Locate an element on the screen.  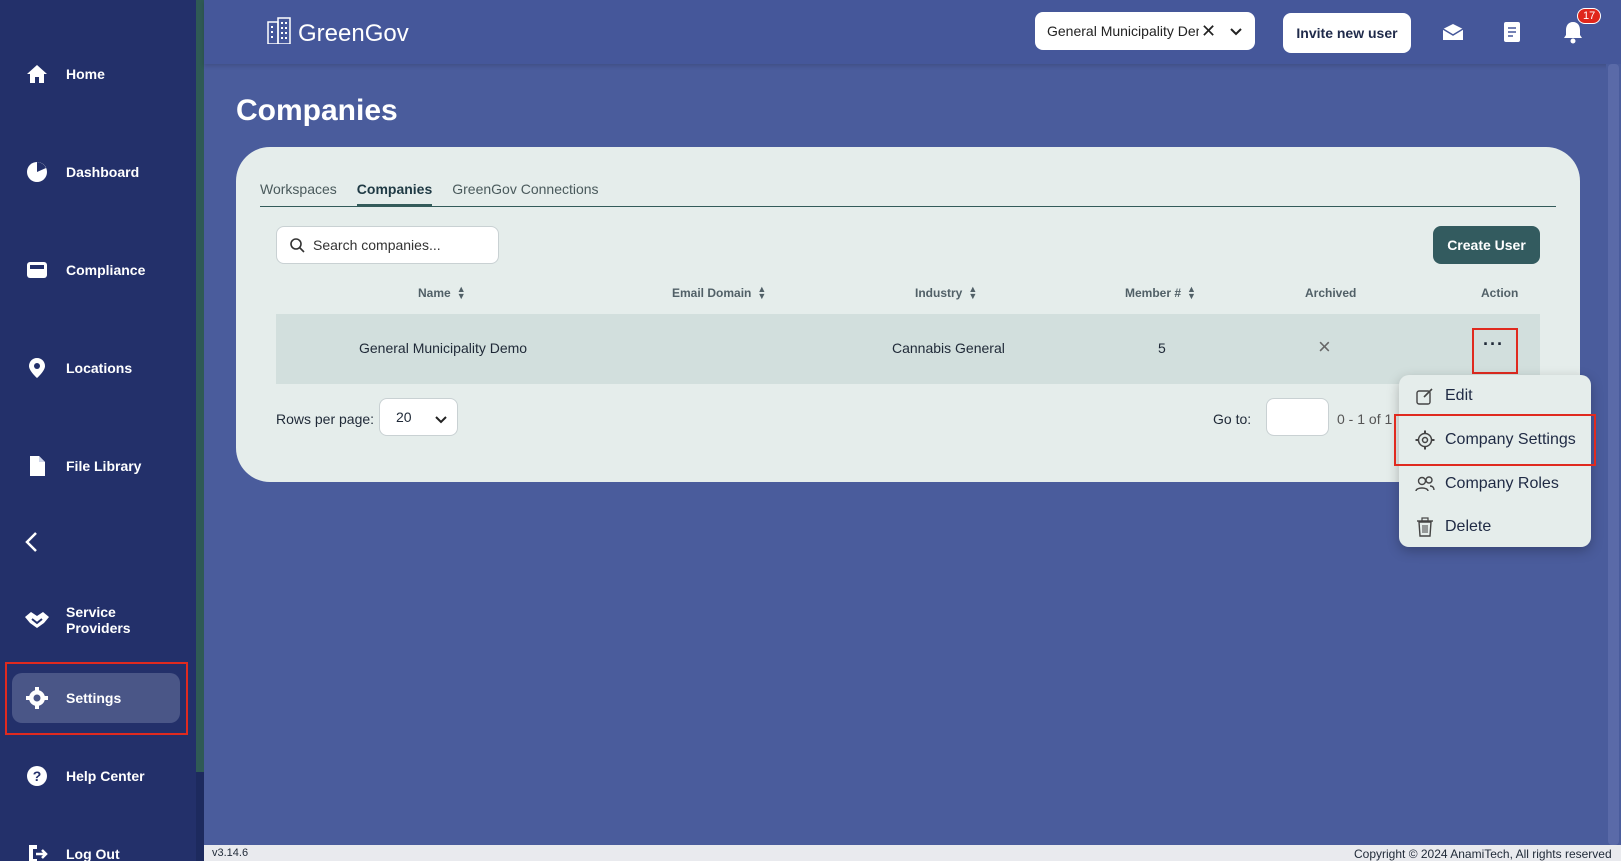
column-header-label: Action is located at coordinates (1500, 293).